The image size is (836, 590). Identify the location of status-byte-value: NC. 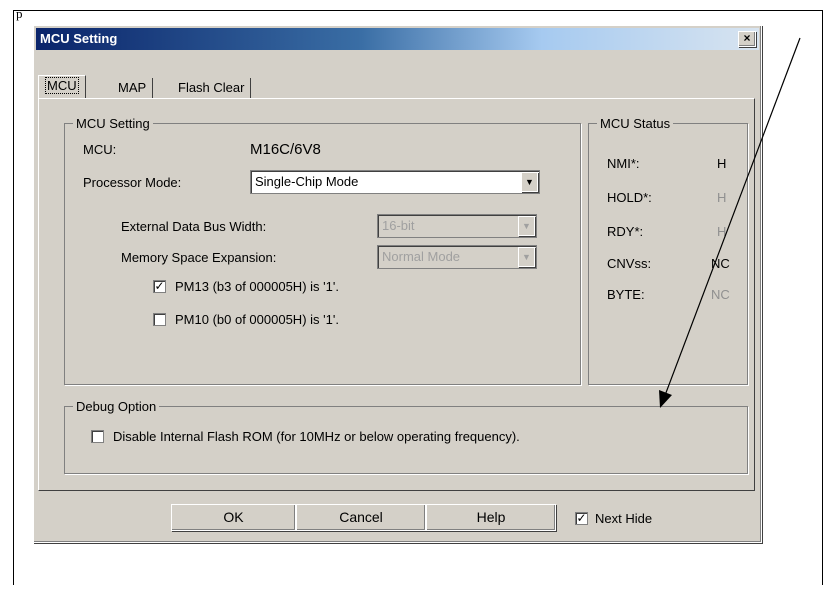
(720, 294).